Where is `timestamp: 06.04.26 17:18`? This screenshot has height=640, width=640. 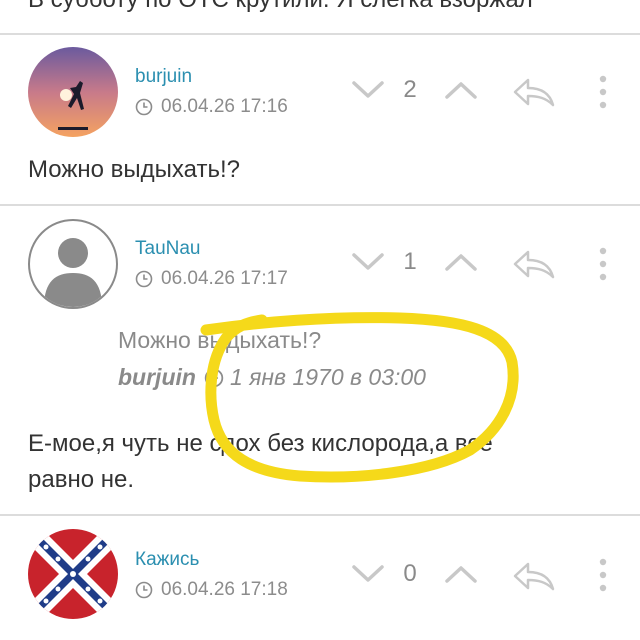
timestamp: 06.04.26 17:18 is located at coordinates (211, 590).